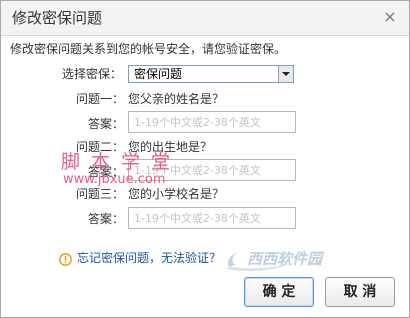  Describe the element at coordinates (65, 258) in the screenshot. I see `info-icon` at that location.